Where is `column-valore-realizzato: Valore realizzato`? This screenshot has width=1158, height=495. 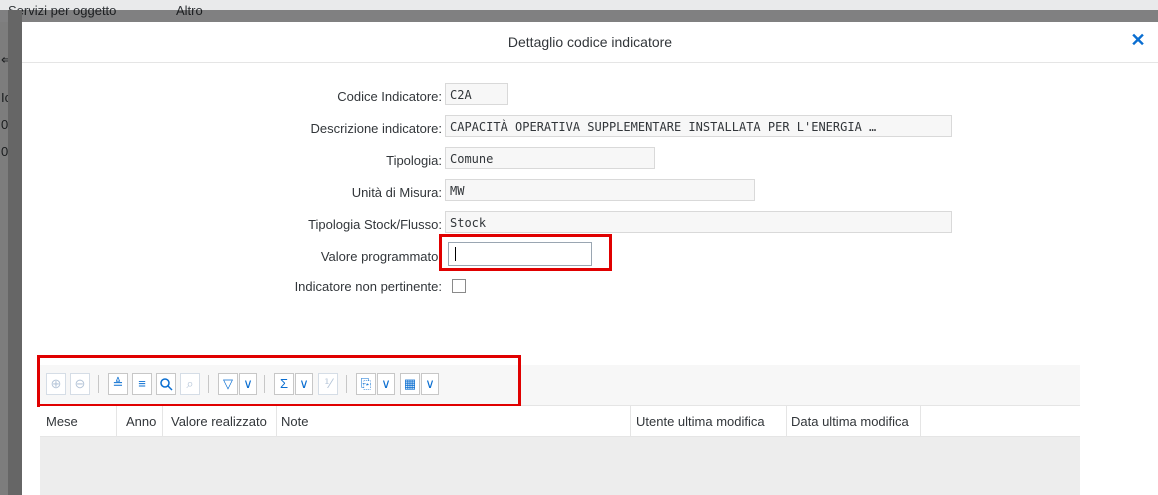
column-valore-realizzato: Valore realizzato is located at coordinates (219, 421).